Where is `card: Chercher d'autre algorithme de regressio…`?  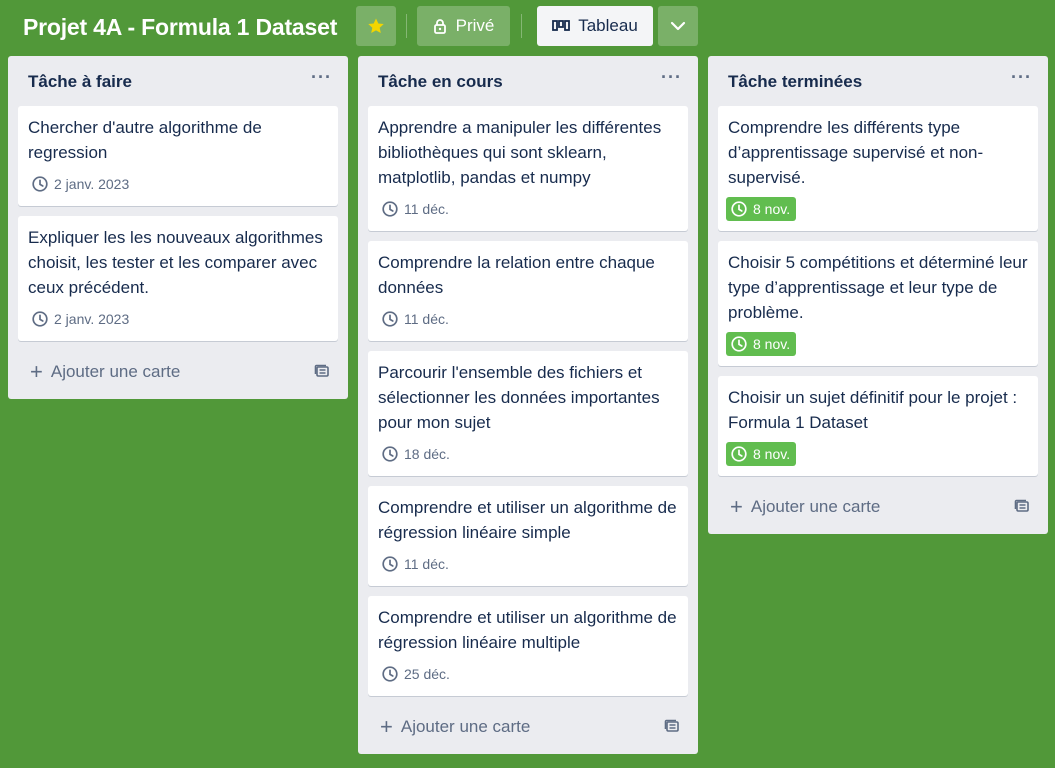 card: Chercher d'autre algorithme de regressio… is located at coordinates (178, 156).